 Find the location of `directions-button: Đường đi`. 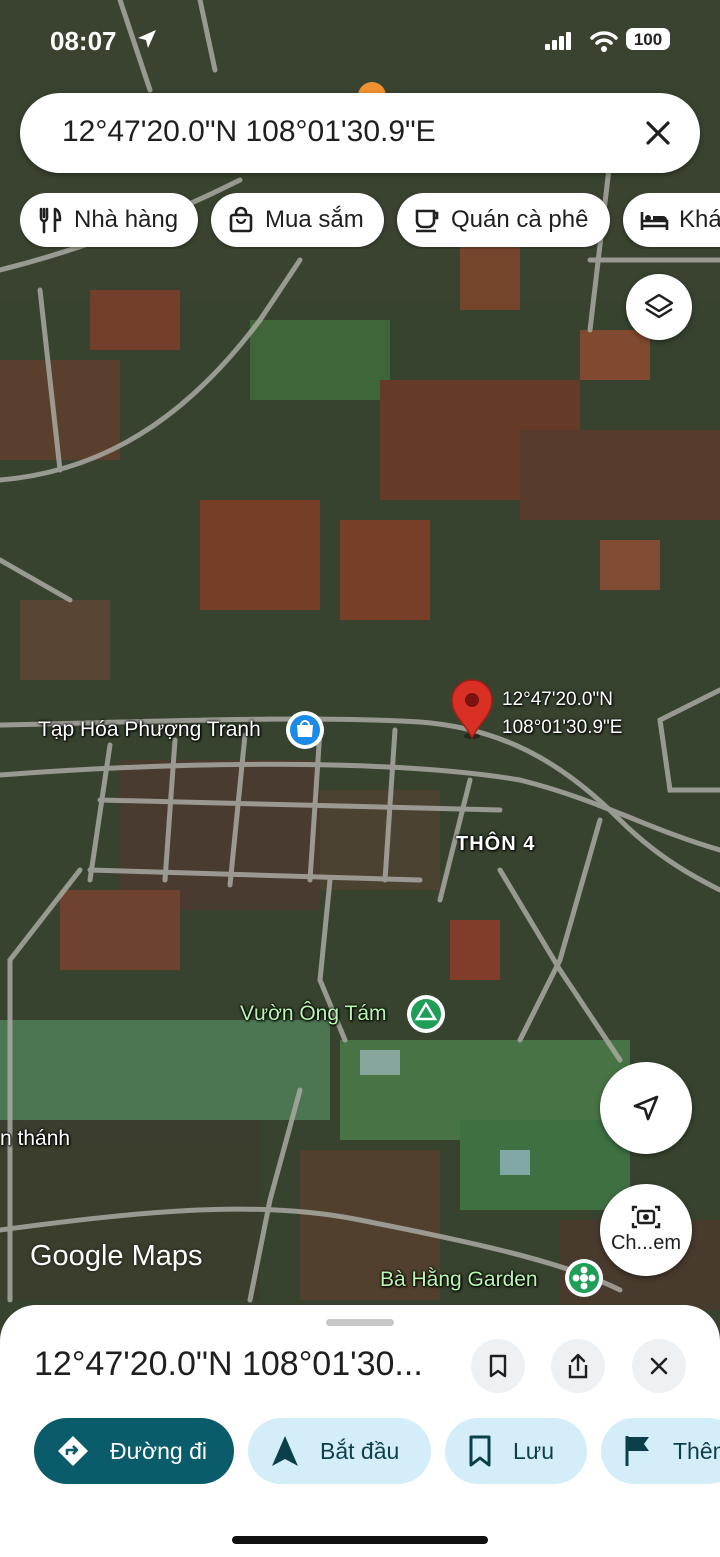

directions-button: Đường đi is located at coordinates (134, 1451).